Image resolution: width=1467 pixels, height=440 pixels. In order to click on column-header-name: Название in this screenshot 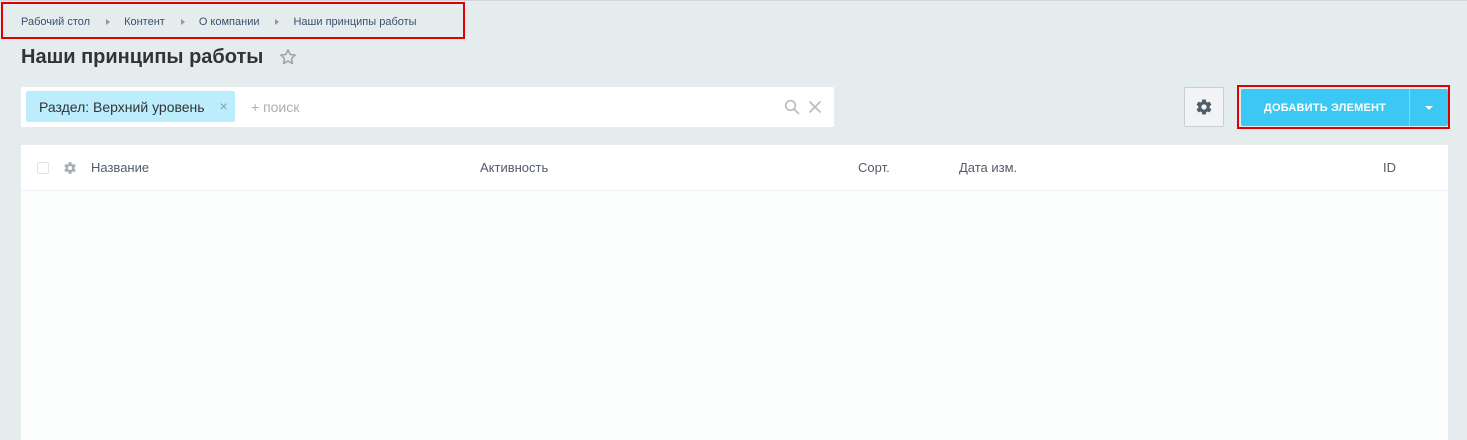, I will do `click(120, 167)`.